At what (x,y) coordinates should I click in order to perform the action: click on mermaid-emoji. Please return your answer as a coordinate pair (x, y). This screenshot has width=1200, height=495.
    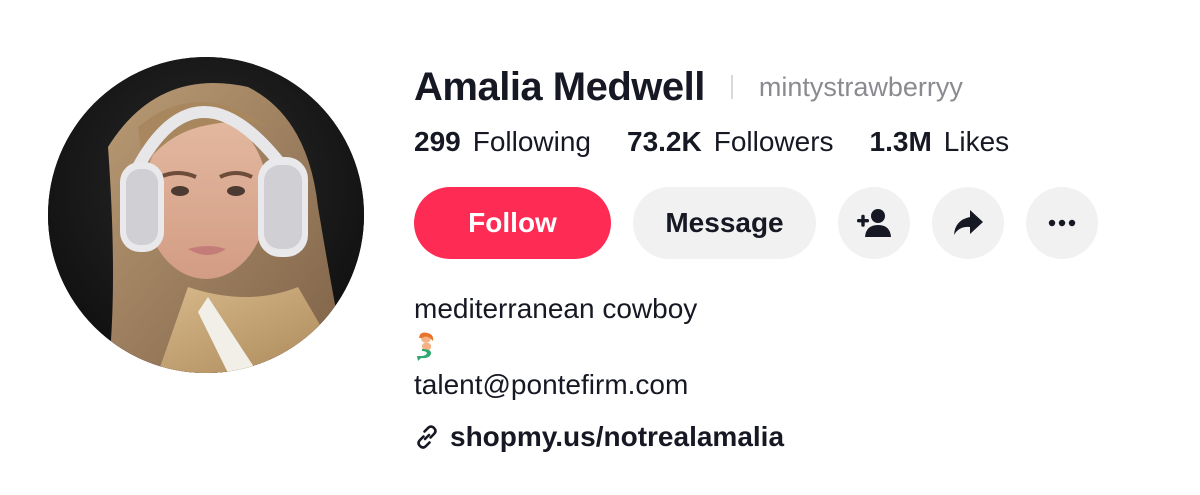
    Looking at the image, I should click on (794, 347).